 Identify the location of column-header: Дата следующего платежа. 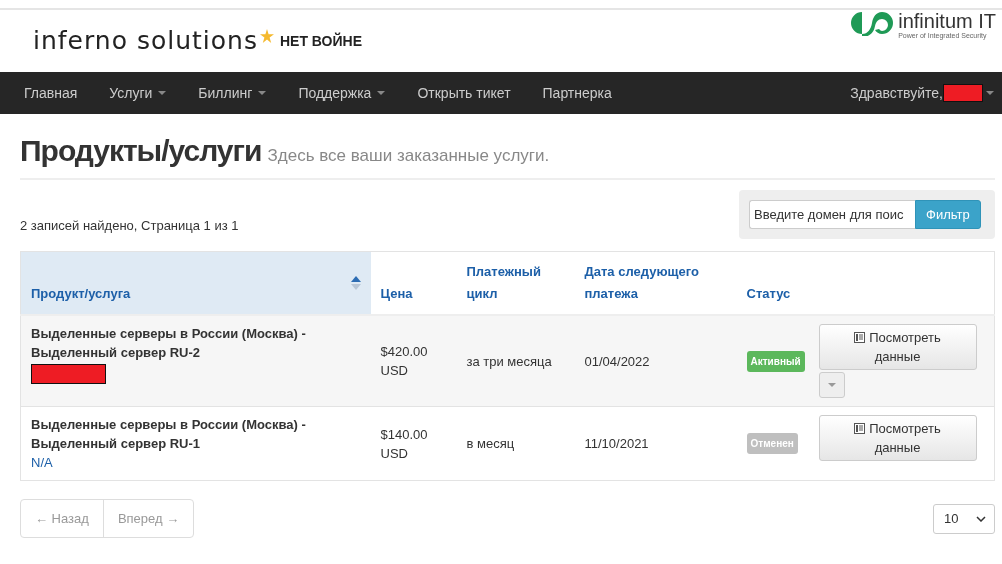
(655, 283).